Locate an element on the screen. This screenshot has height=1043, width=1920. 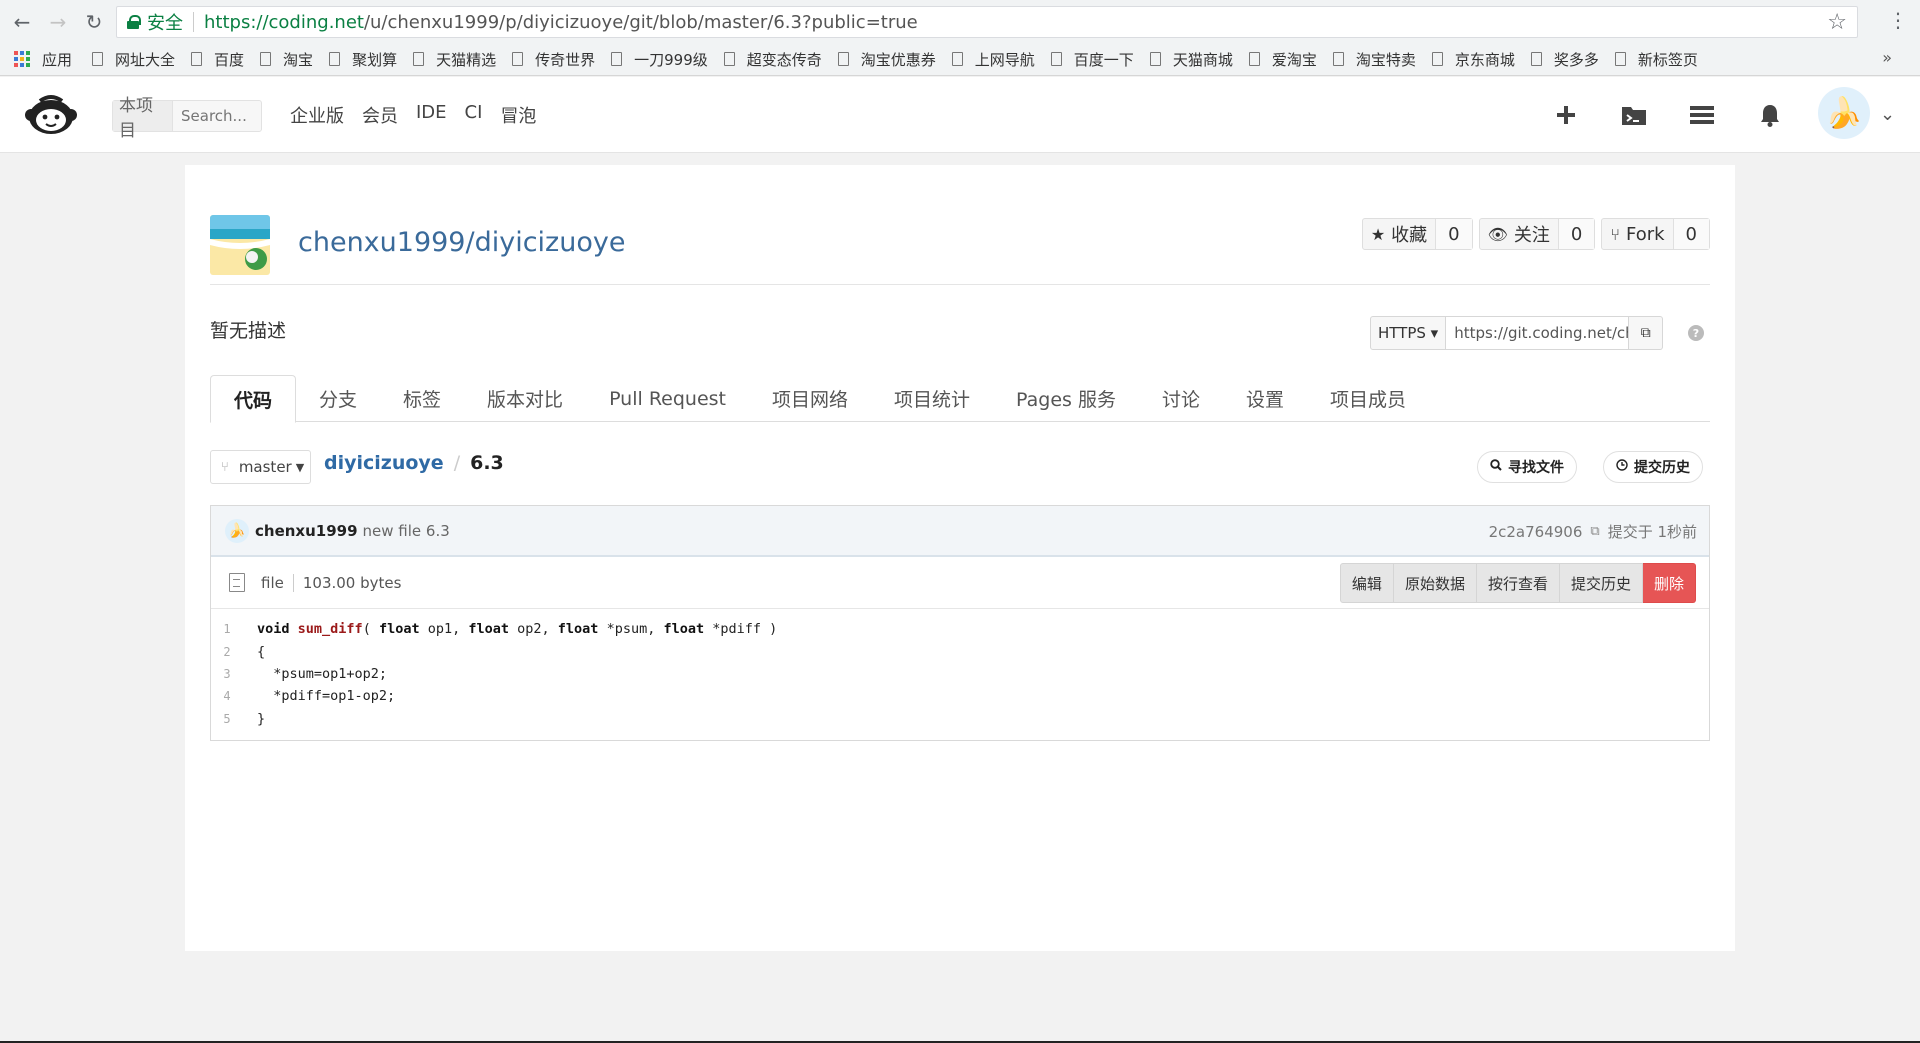
nav-ci: CI is located at coordinates (474, 115).